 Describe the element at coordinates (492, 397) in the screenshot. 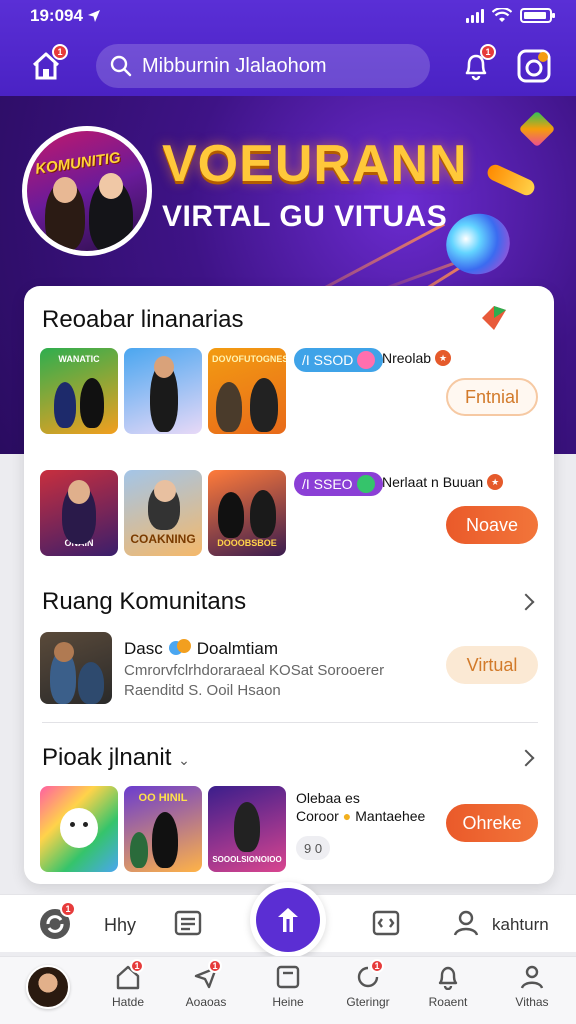

I see `tutorial-button: Fntnial` at that location.